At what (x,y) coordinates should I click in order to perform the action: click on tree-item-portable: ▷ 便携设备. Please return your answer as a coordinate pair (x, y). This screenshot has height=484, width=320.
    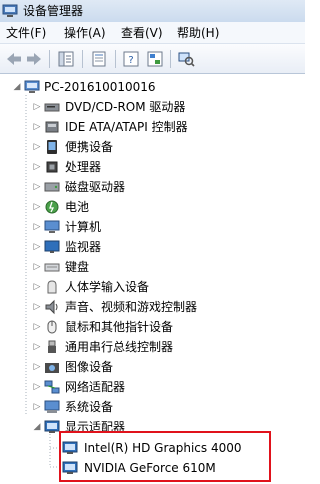
    Looking at the image, I should click on (152, 147).